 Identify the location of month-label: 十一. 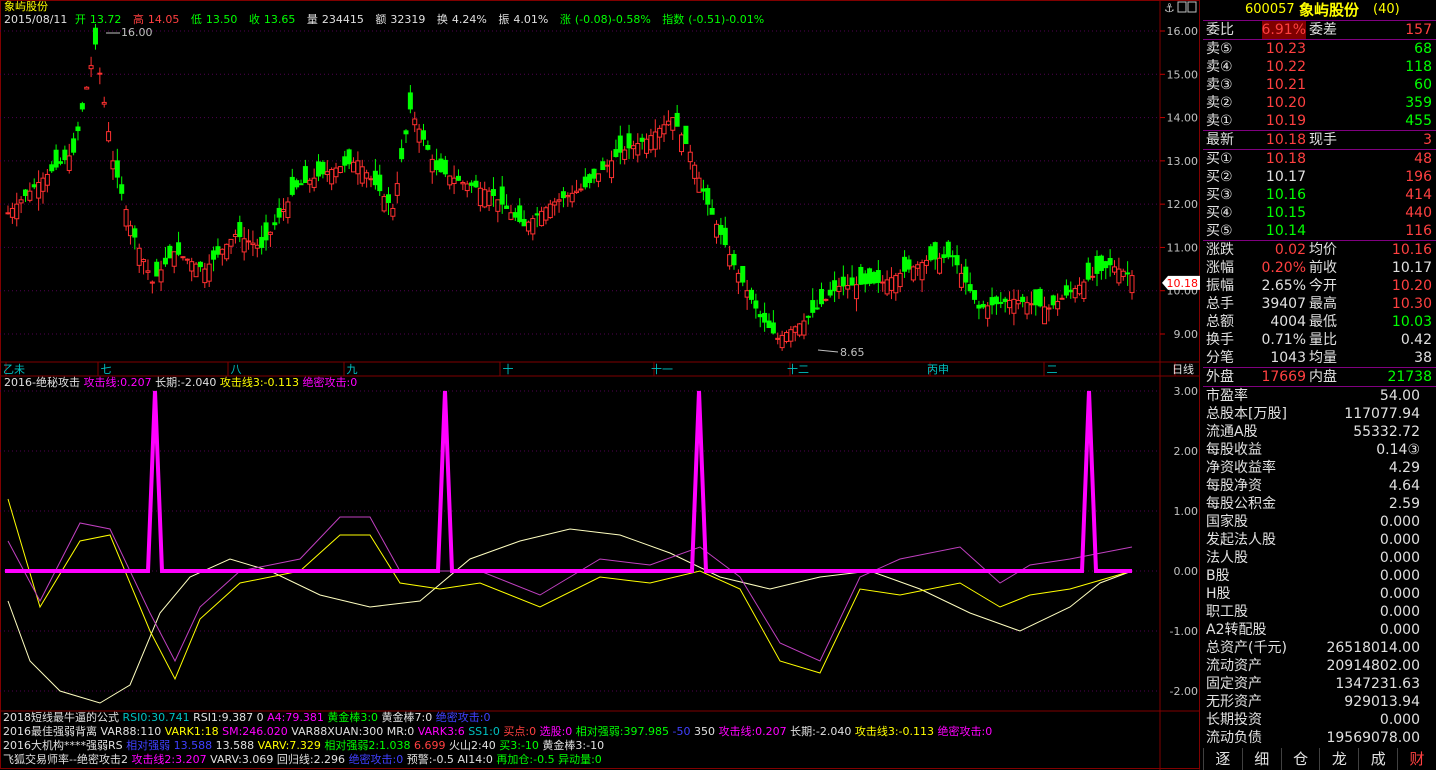
(662, 369).